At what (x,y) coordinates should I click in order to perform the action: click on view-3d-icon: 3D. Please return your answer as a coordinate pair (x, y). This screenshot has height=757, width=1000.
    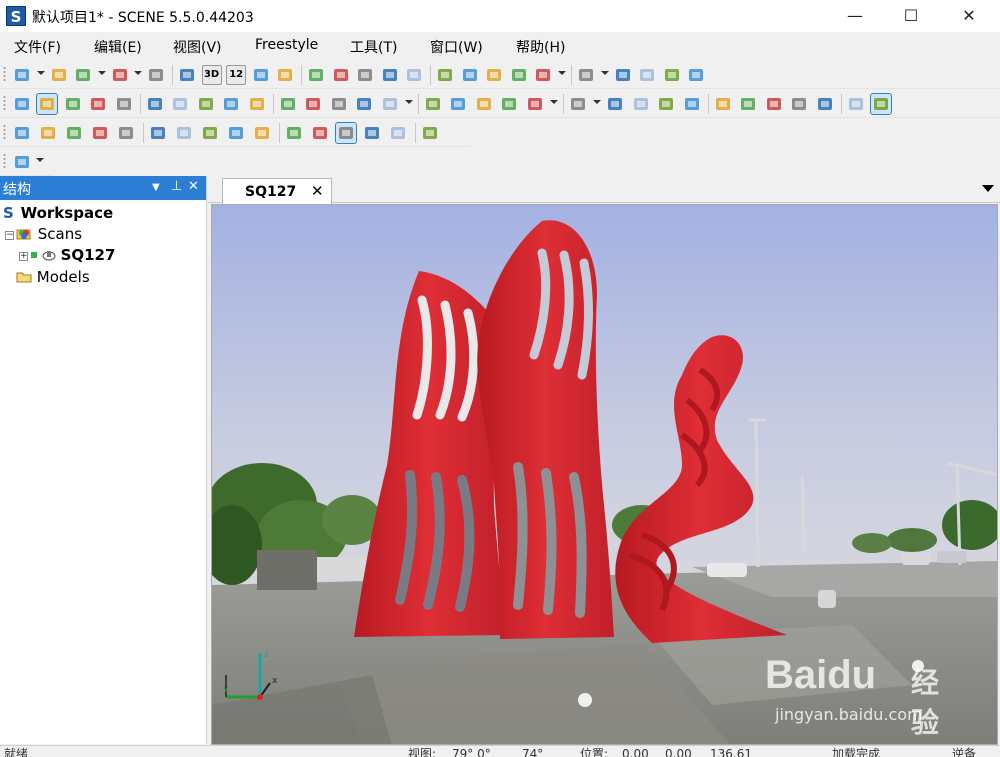
    Looking at the image, I should click on (211, 75).